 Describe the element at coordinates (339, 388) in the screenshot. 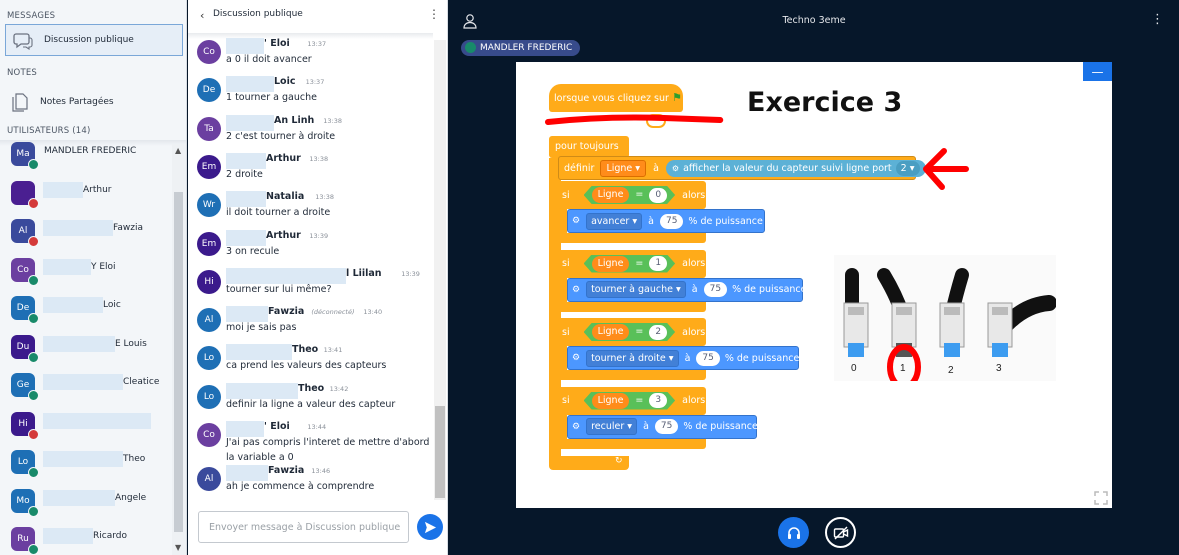

I see `message-time: 13:42` at that location.